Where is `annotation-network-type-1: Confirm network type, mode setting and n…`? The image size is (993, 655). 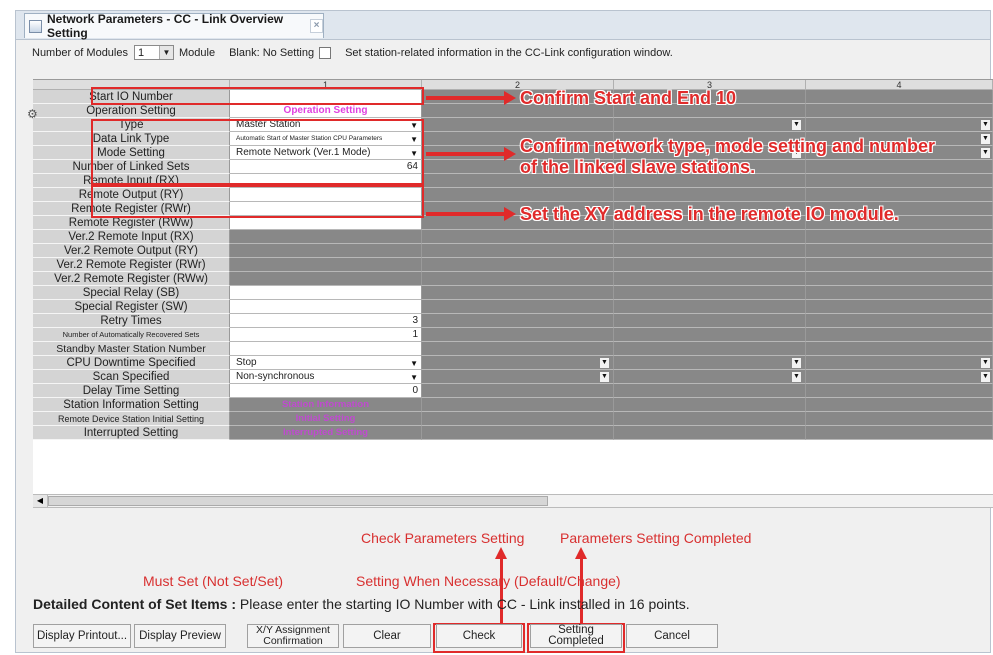 annotation-network-type-1: Confirm network type, mode setting and n… is located at coordinates (728, 146).